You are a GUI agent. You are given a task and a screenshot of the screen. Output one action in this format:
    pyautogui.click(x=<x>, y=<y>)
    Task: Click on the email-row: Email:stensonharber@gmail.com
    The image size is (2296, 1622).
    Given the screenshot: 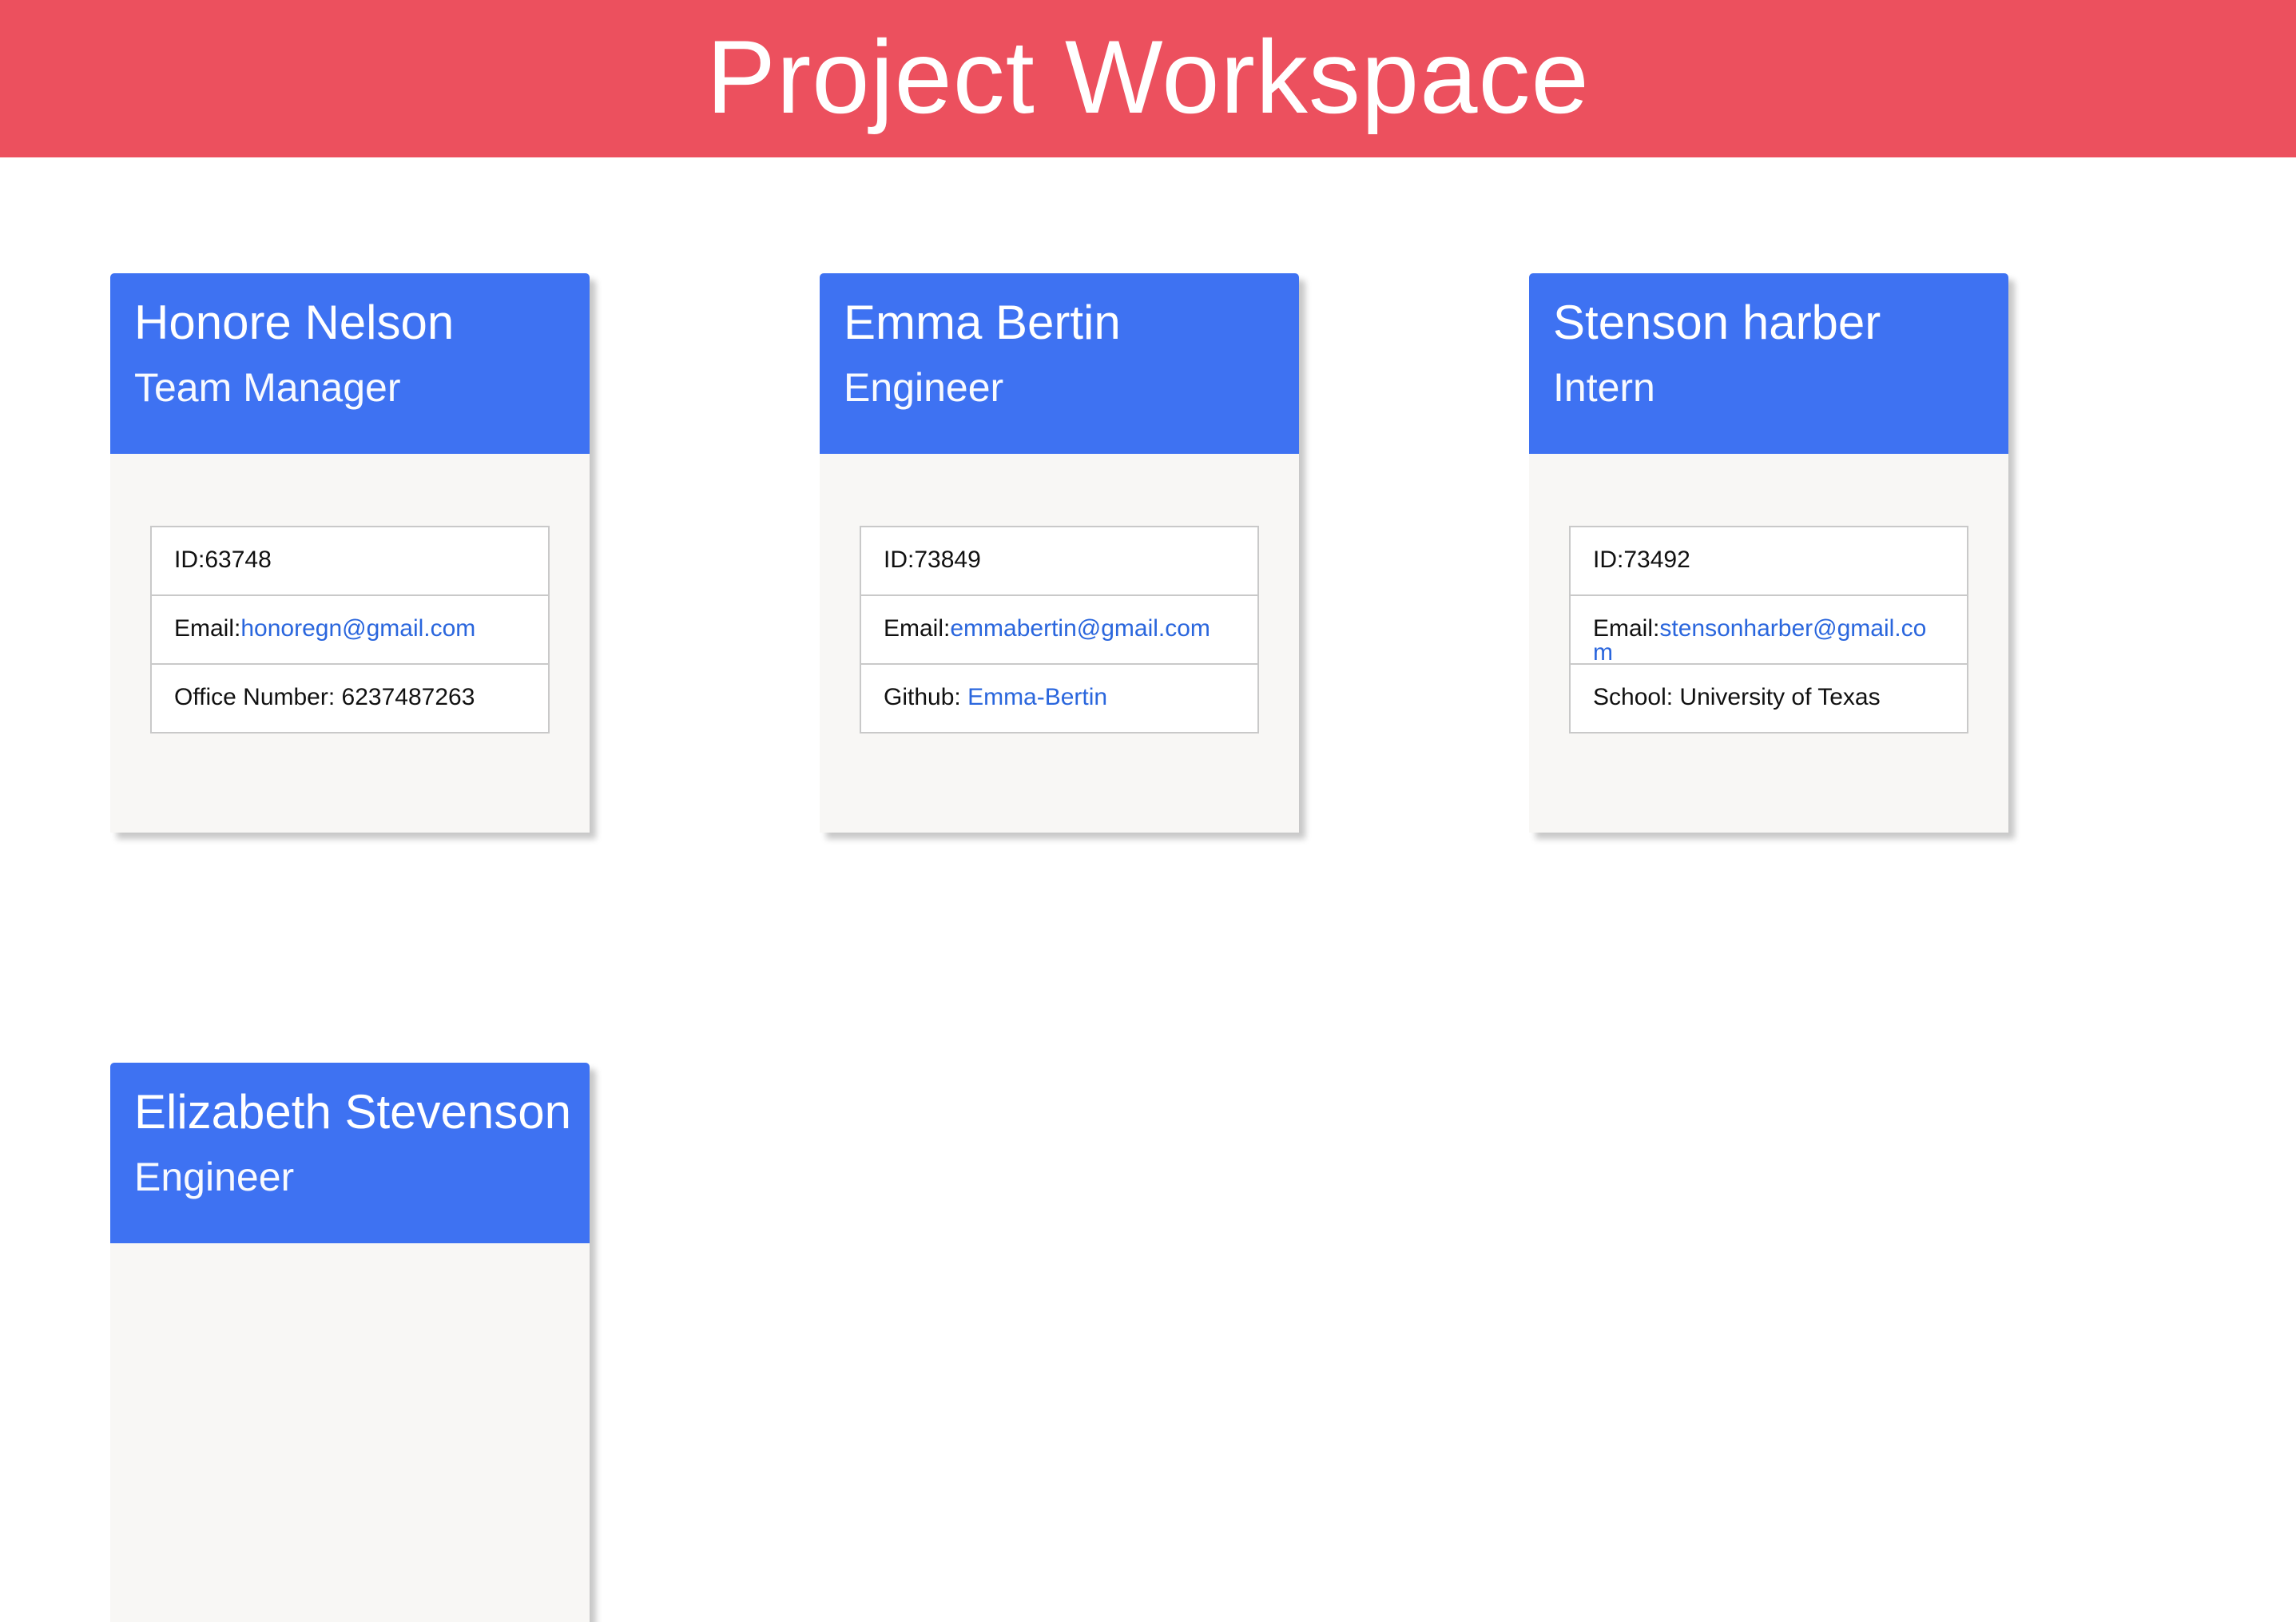 What is the action you would take?
    pyautogui.click(x=1769, y=630)
    